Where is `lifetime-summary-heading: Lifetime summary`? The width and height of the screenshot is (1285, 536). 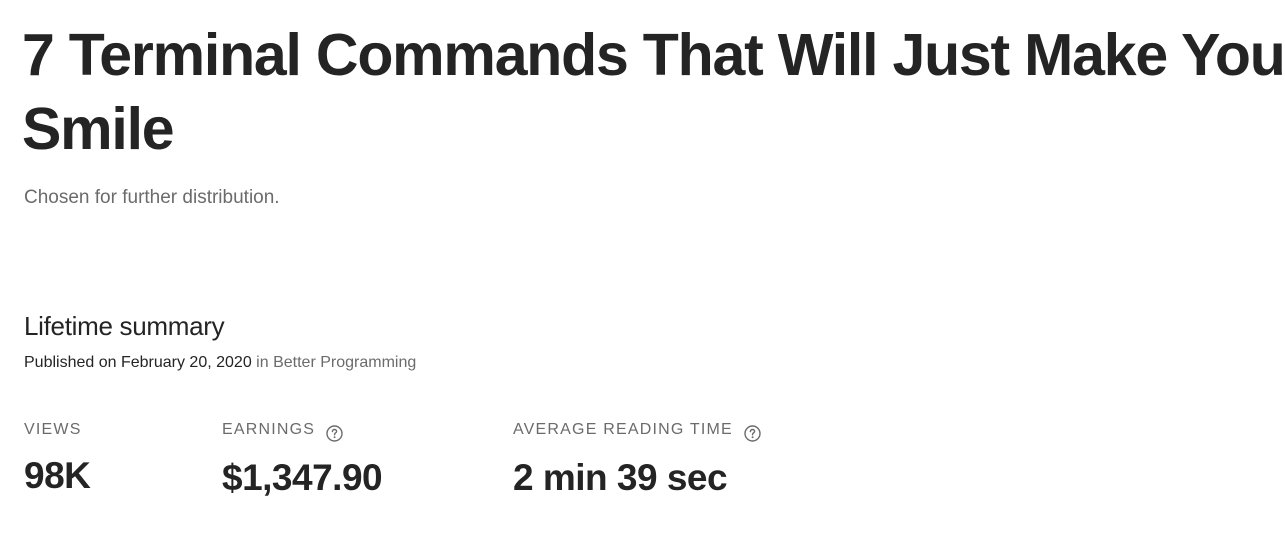 lifetime-summary-heading: Lifetime summary is located at coordinates (124, 326).